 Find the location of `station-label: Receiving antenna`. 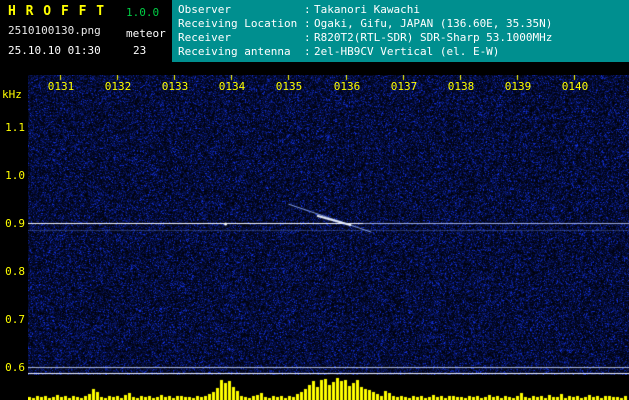

station-label: Receiving antenna is located at coordinates (234, 51).